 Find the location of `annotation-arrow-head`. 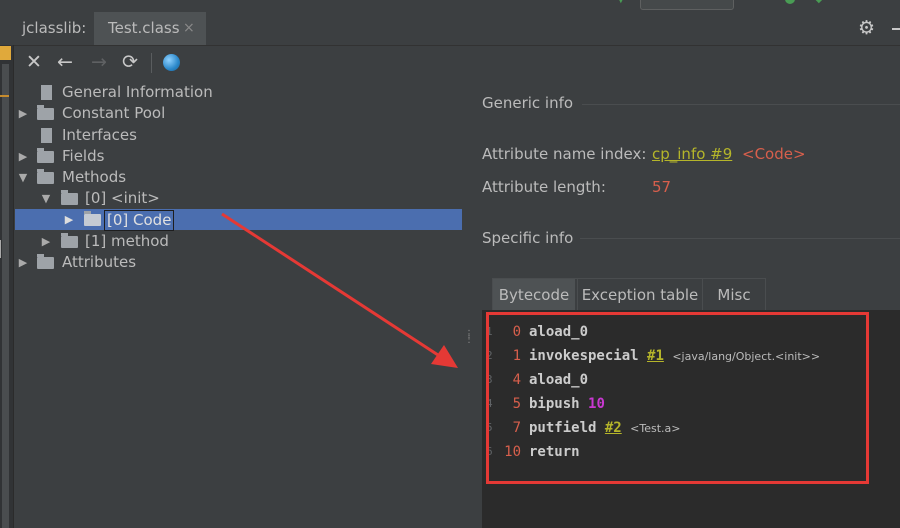

annotation-arrow-head is located at coordinates (444, 356).